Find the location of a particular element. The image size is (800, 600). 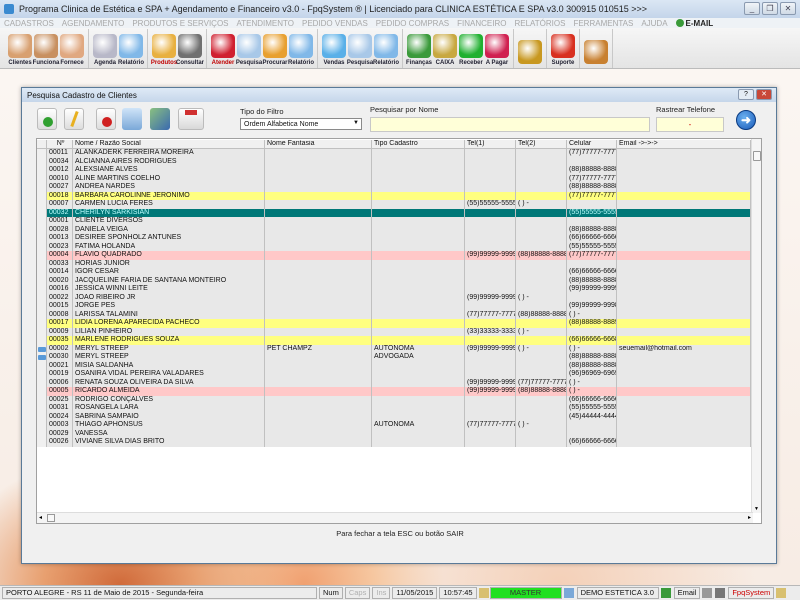

menu-item-financeiro: FINANCEIRO is located at coordinates (481, 23).